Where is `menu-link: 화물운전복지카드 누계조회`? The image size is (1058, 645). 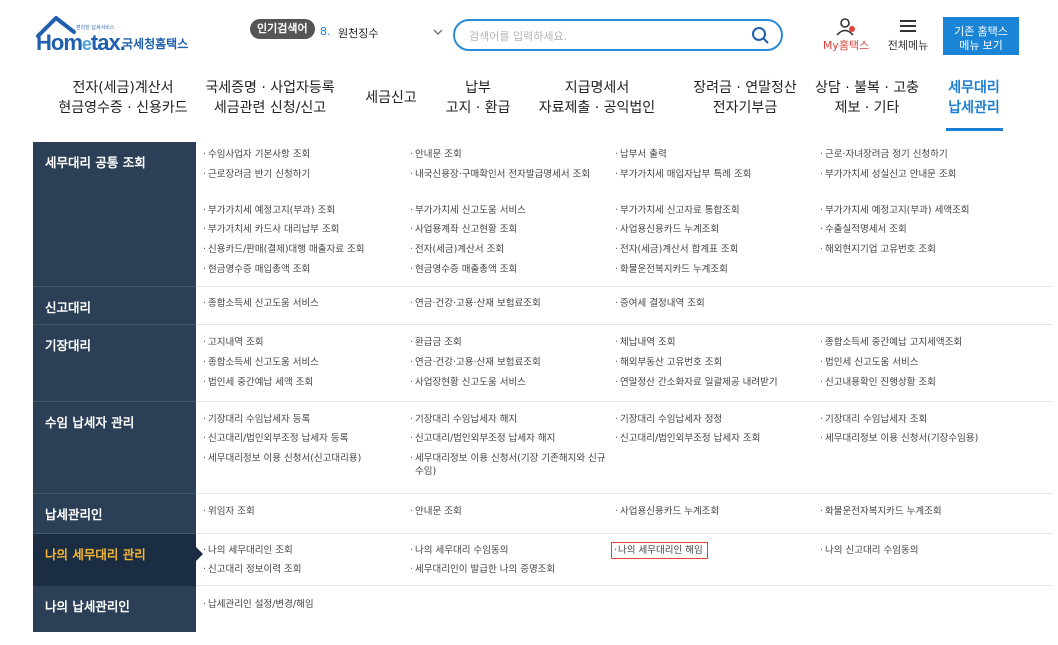 menu-link: 화물운전복지카드 누계조회 is located at coordinates (713, 269).